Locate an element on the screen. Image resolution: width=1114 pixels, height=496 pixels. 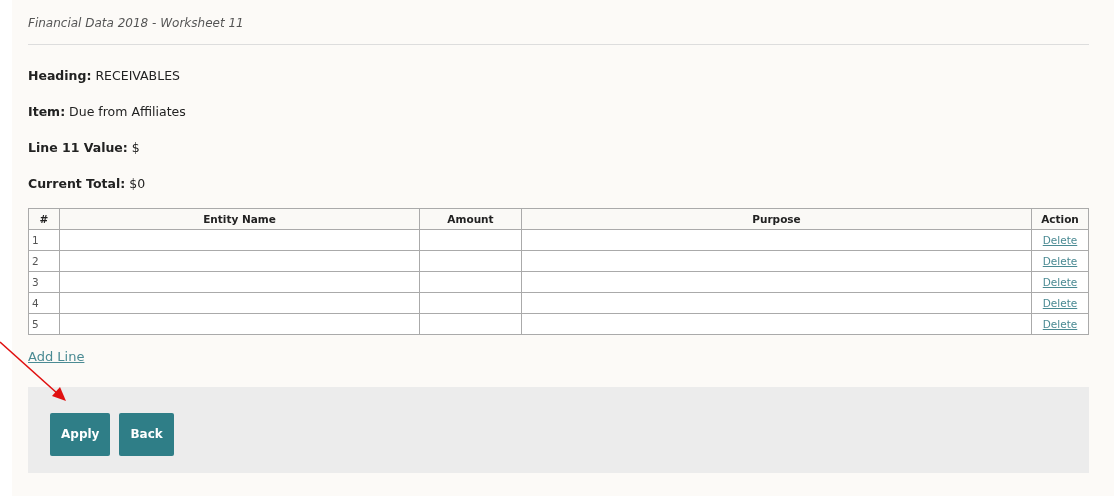
detail-line: Heading: RECEIVABLES is located at coordinates (104, 75).